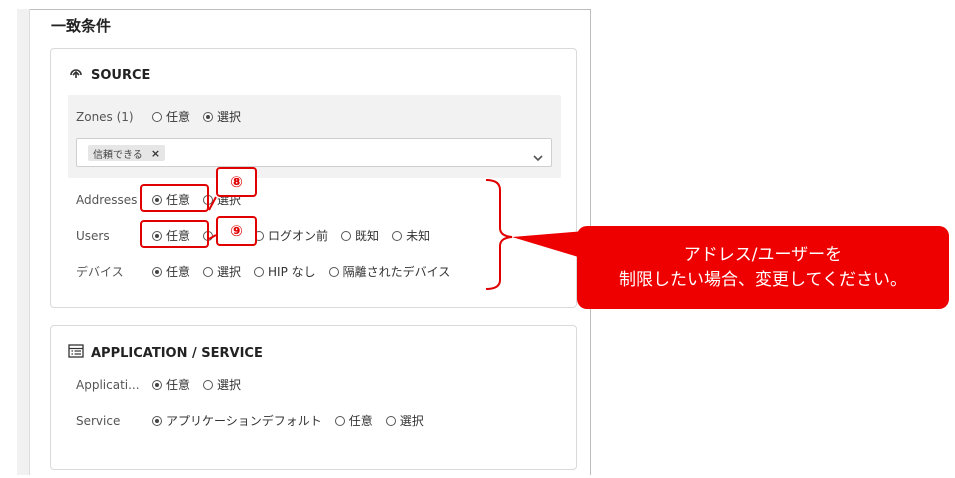  What do you see at coordinates (212, 203) in the screenshot?
I see `step-8-connector` at bounding box center [212, 203].